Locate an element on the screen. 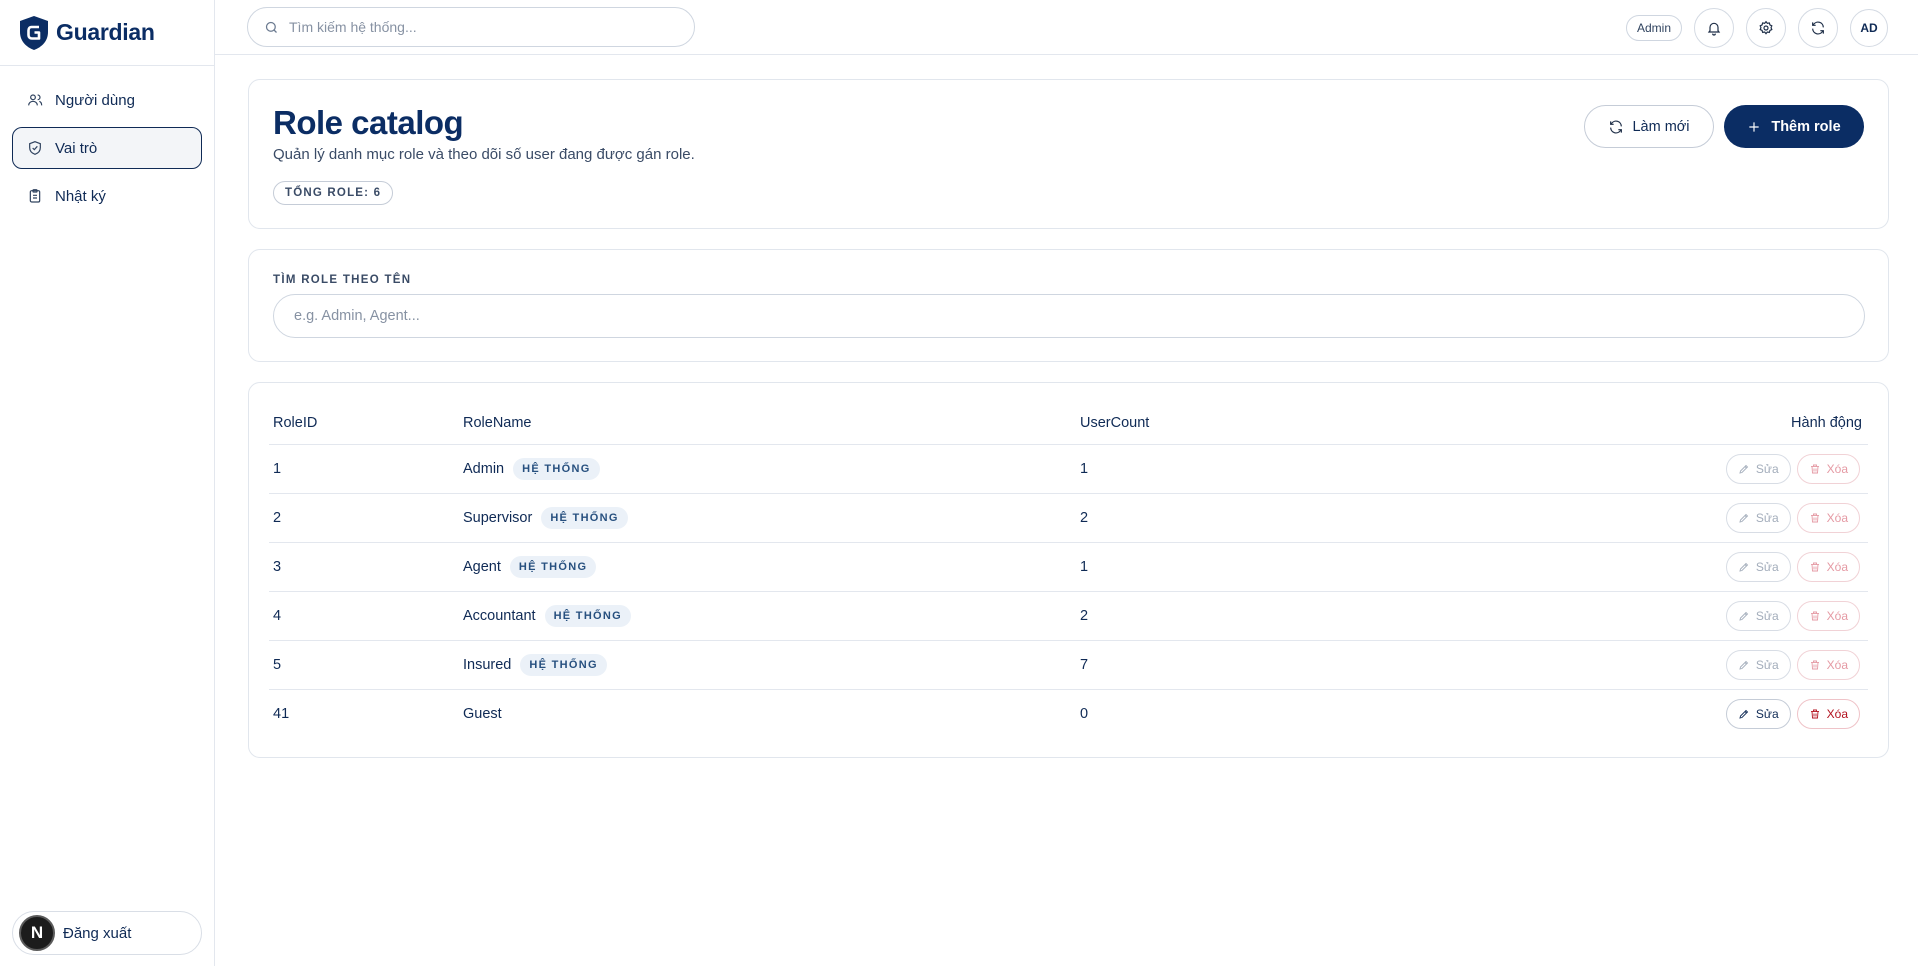  role-name-cell: Admin HỆ THỐNG is located at coordinates (767, 469).